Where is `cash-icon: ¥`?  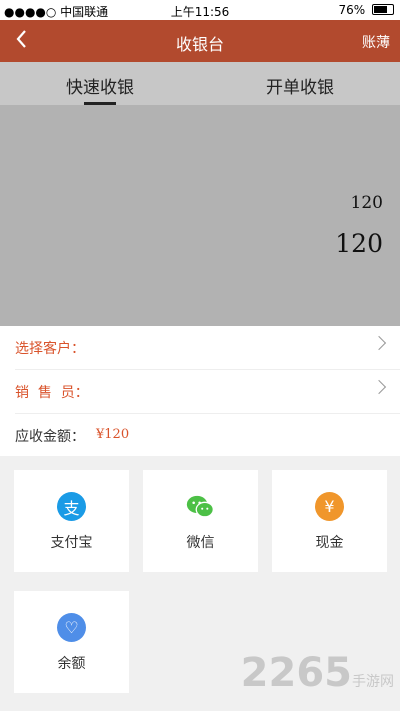 cash-icon: ¥ is located at coordinates (329, 506).